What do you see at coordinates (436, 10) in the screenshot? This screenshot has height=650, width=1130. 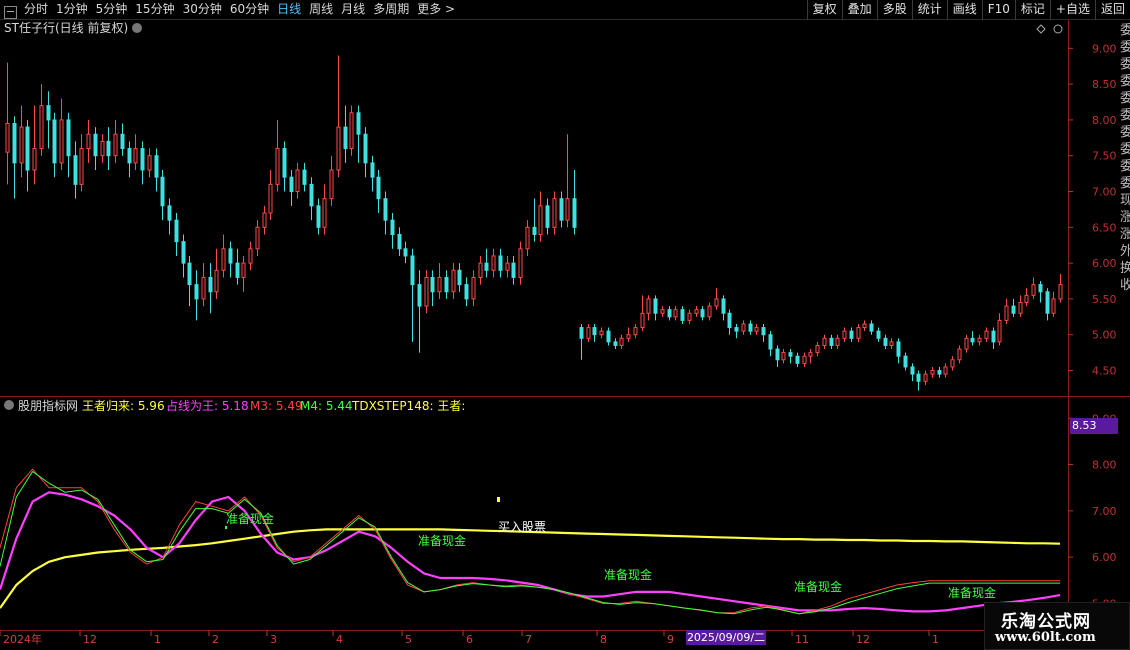 I see `period-tab: 更多 >` at bounding box center [436, 10].